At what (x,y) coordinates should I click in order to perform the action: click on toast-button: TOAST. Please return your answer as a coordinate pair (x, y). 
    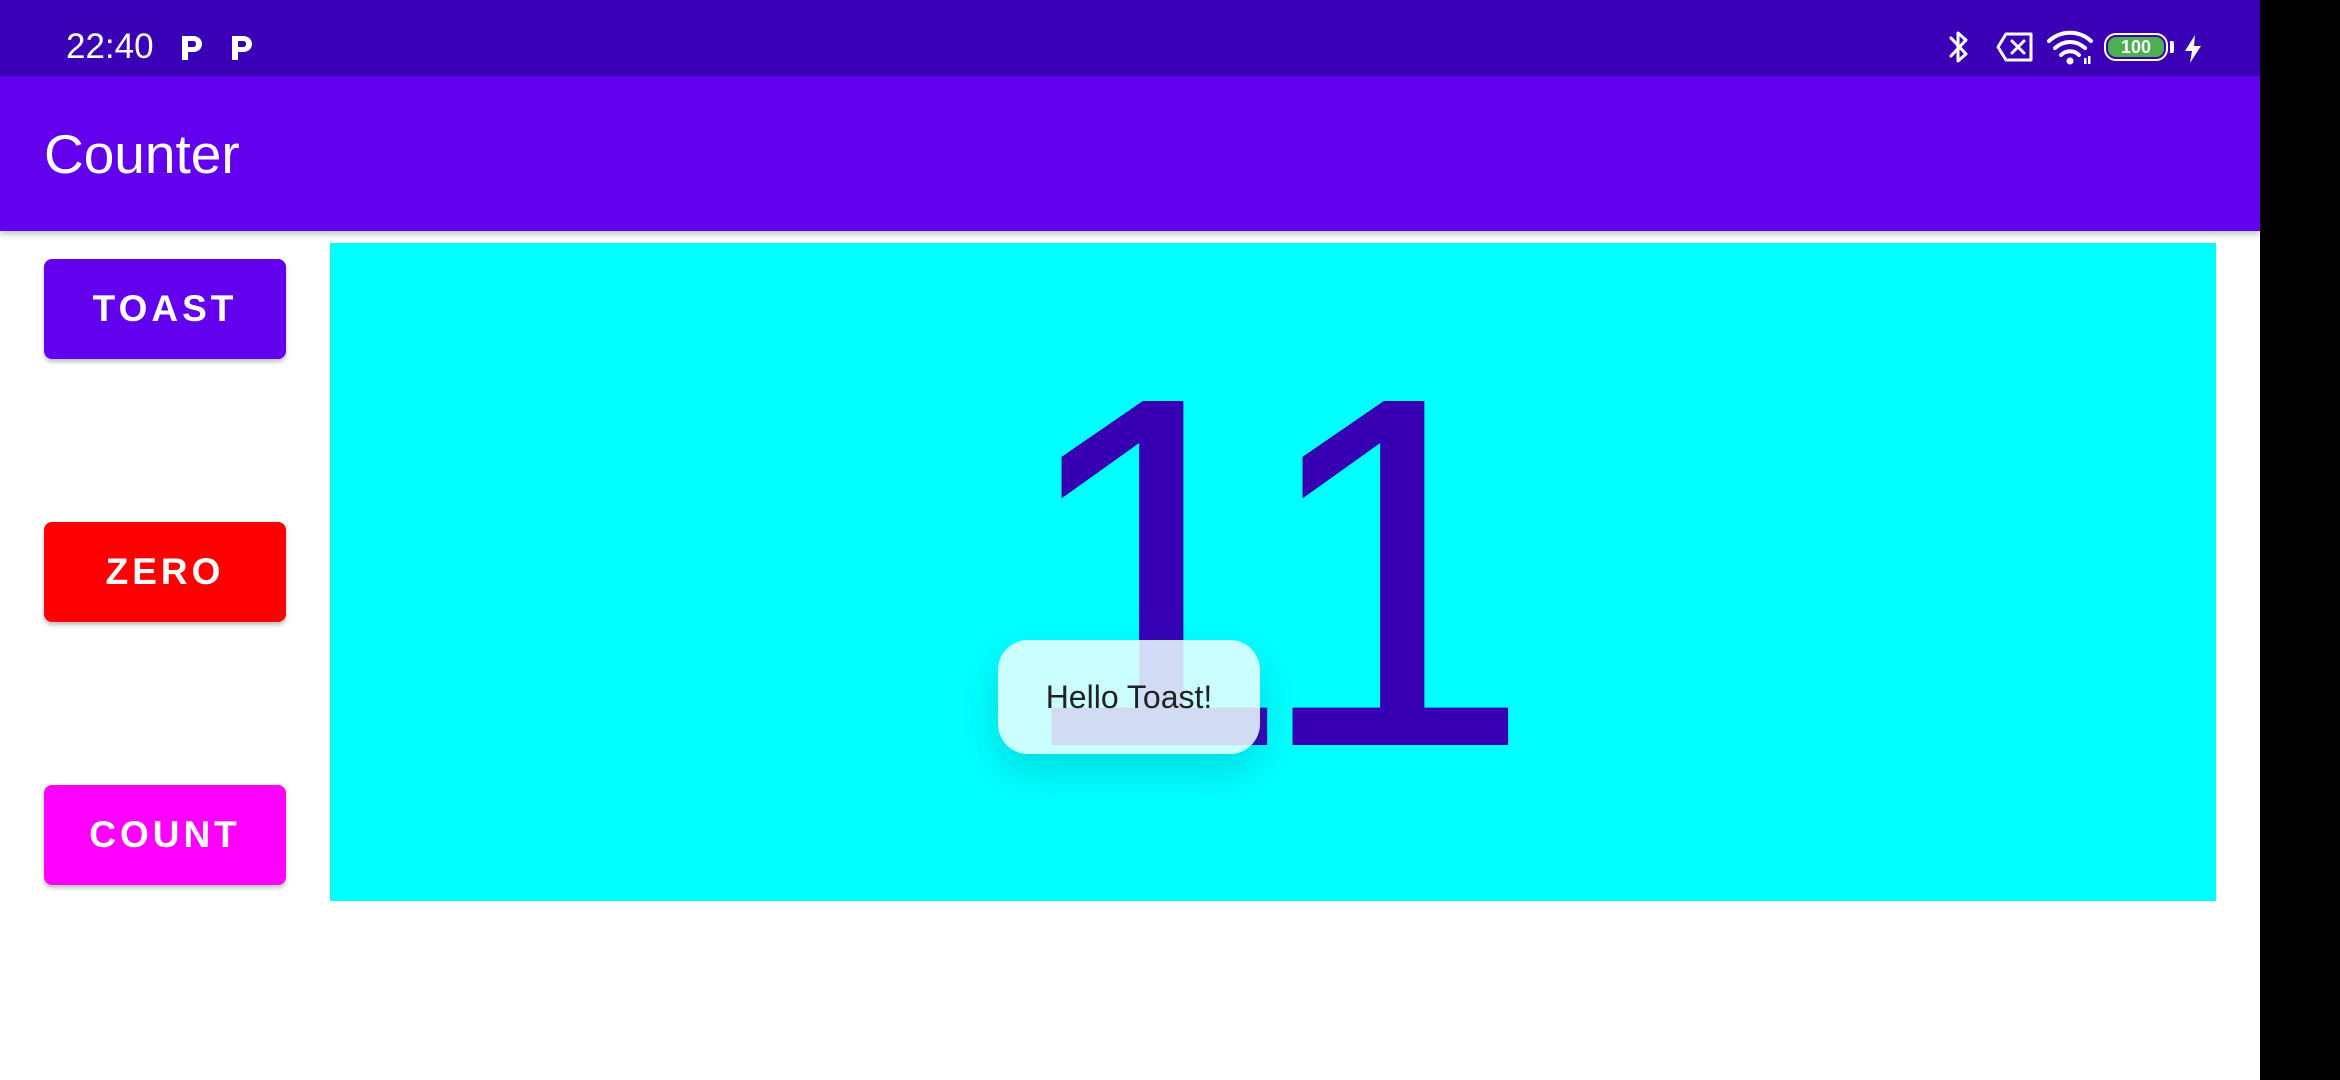
    Looking at the image, I should click on (165, 309).